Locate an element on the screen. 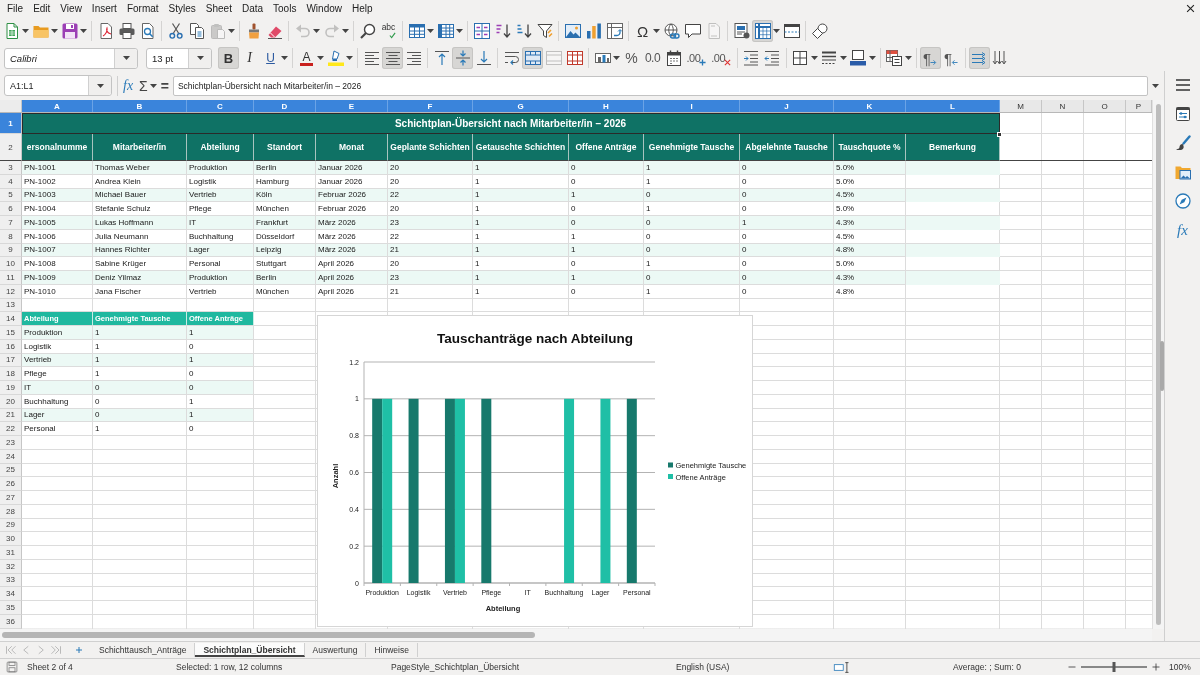 The image size is (1200, 675). highlighter-icon is located at coordinates (335, 58).